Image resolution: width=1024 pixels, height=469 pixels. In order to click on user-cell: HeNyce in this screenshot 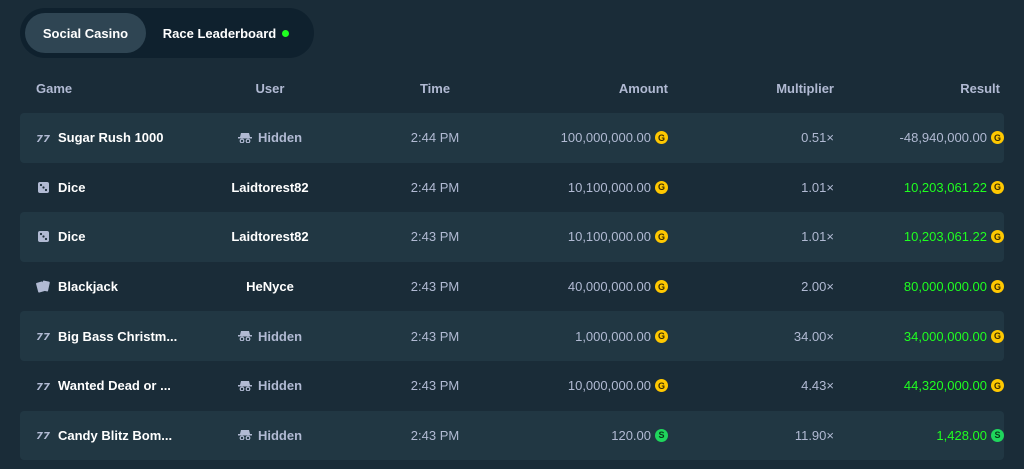, I will do `click(270, 286)`.